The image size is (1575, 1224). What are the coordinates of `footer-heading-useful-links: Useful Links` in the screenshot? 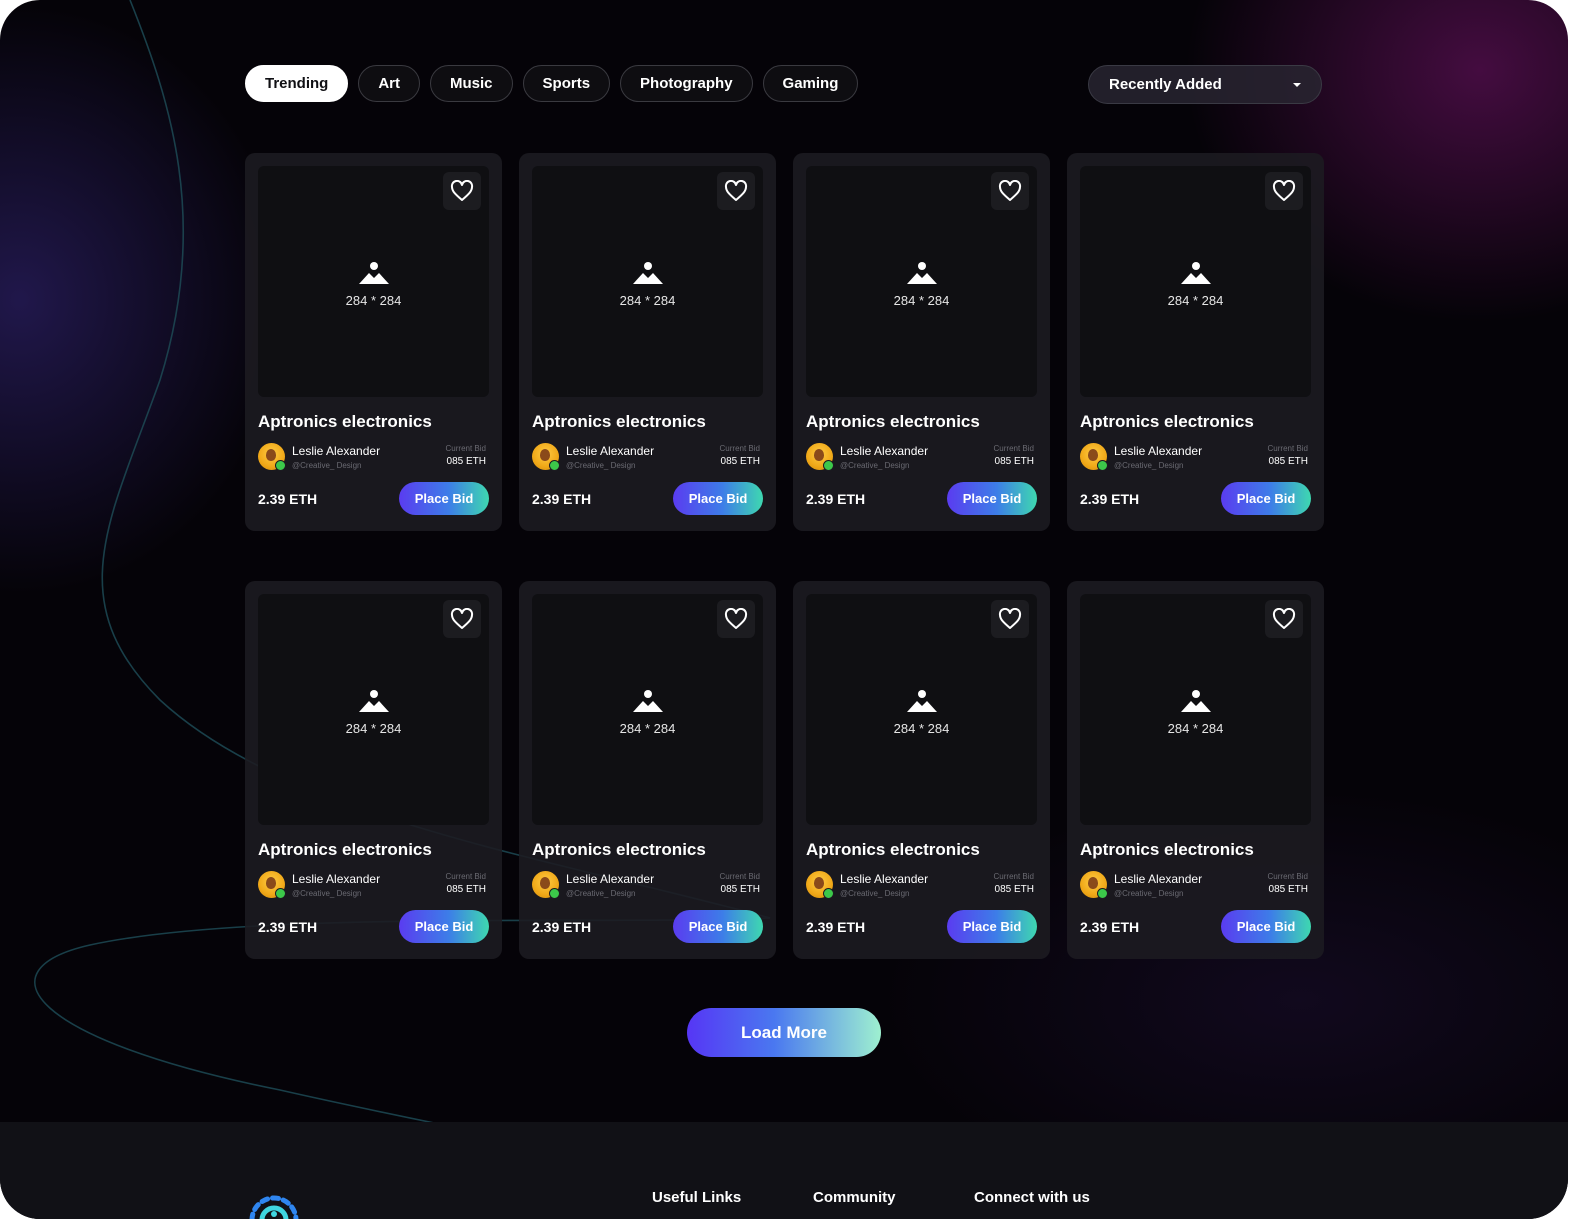 It's located at (696, 1197).